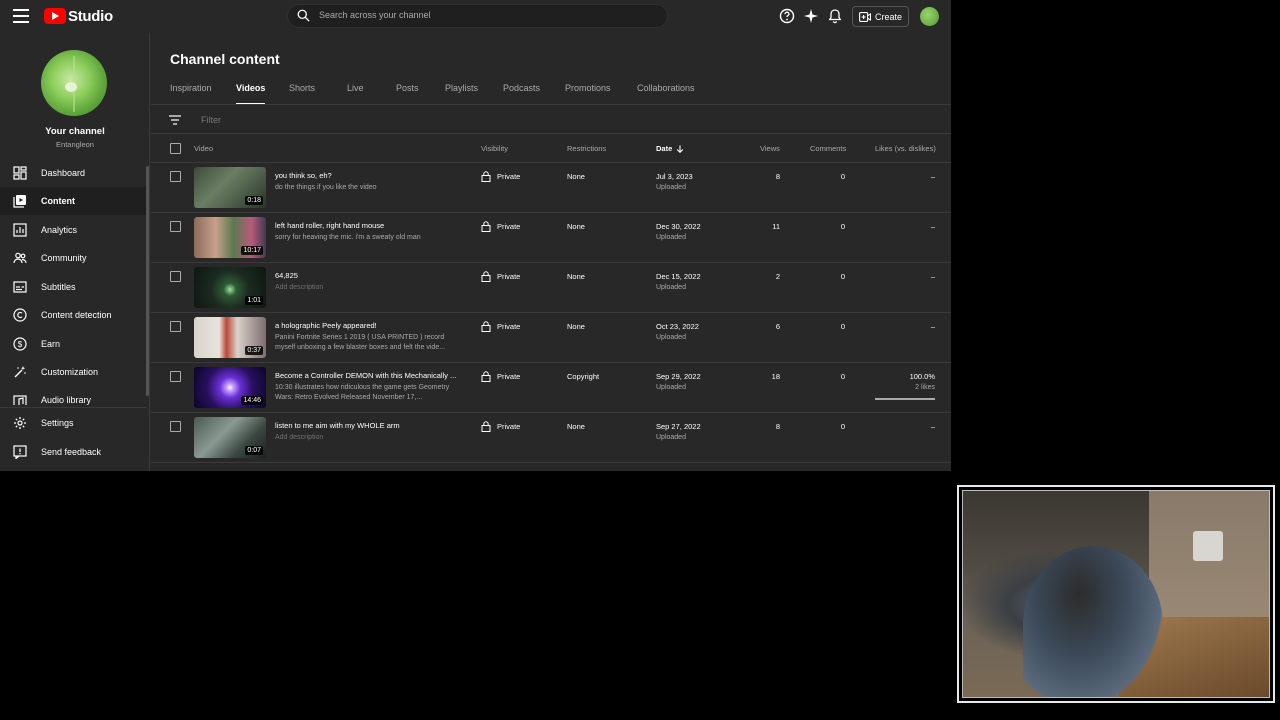 The width and height of the screenshot is (1280, 720). I want to click on filter-input: Filter, so click(211, 120).